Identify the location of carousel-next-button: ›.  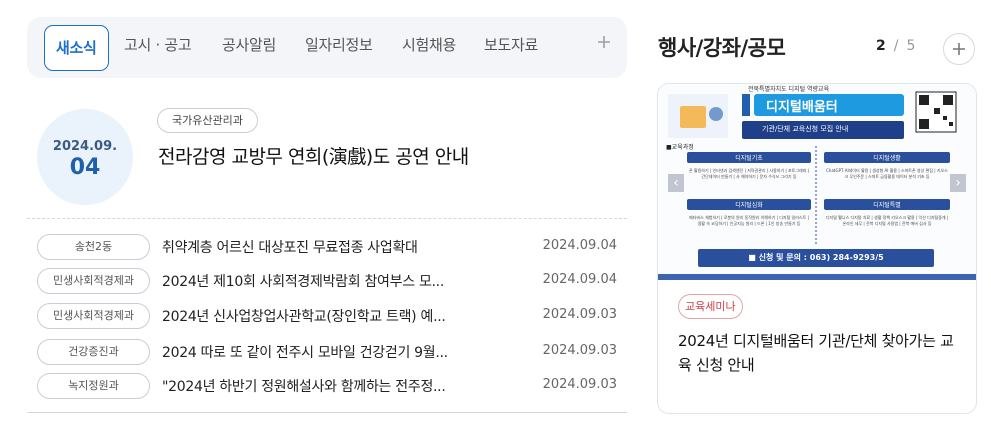
(958, 183).